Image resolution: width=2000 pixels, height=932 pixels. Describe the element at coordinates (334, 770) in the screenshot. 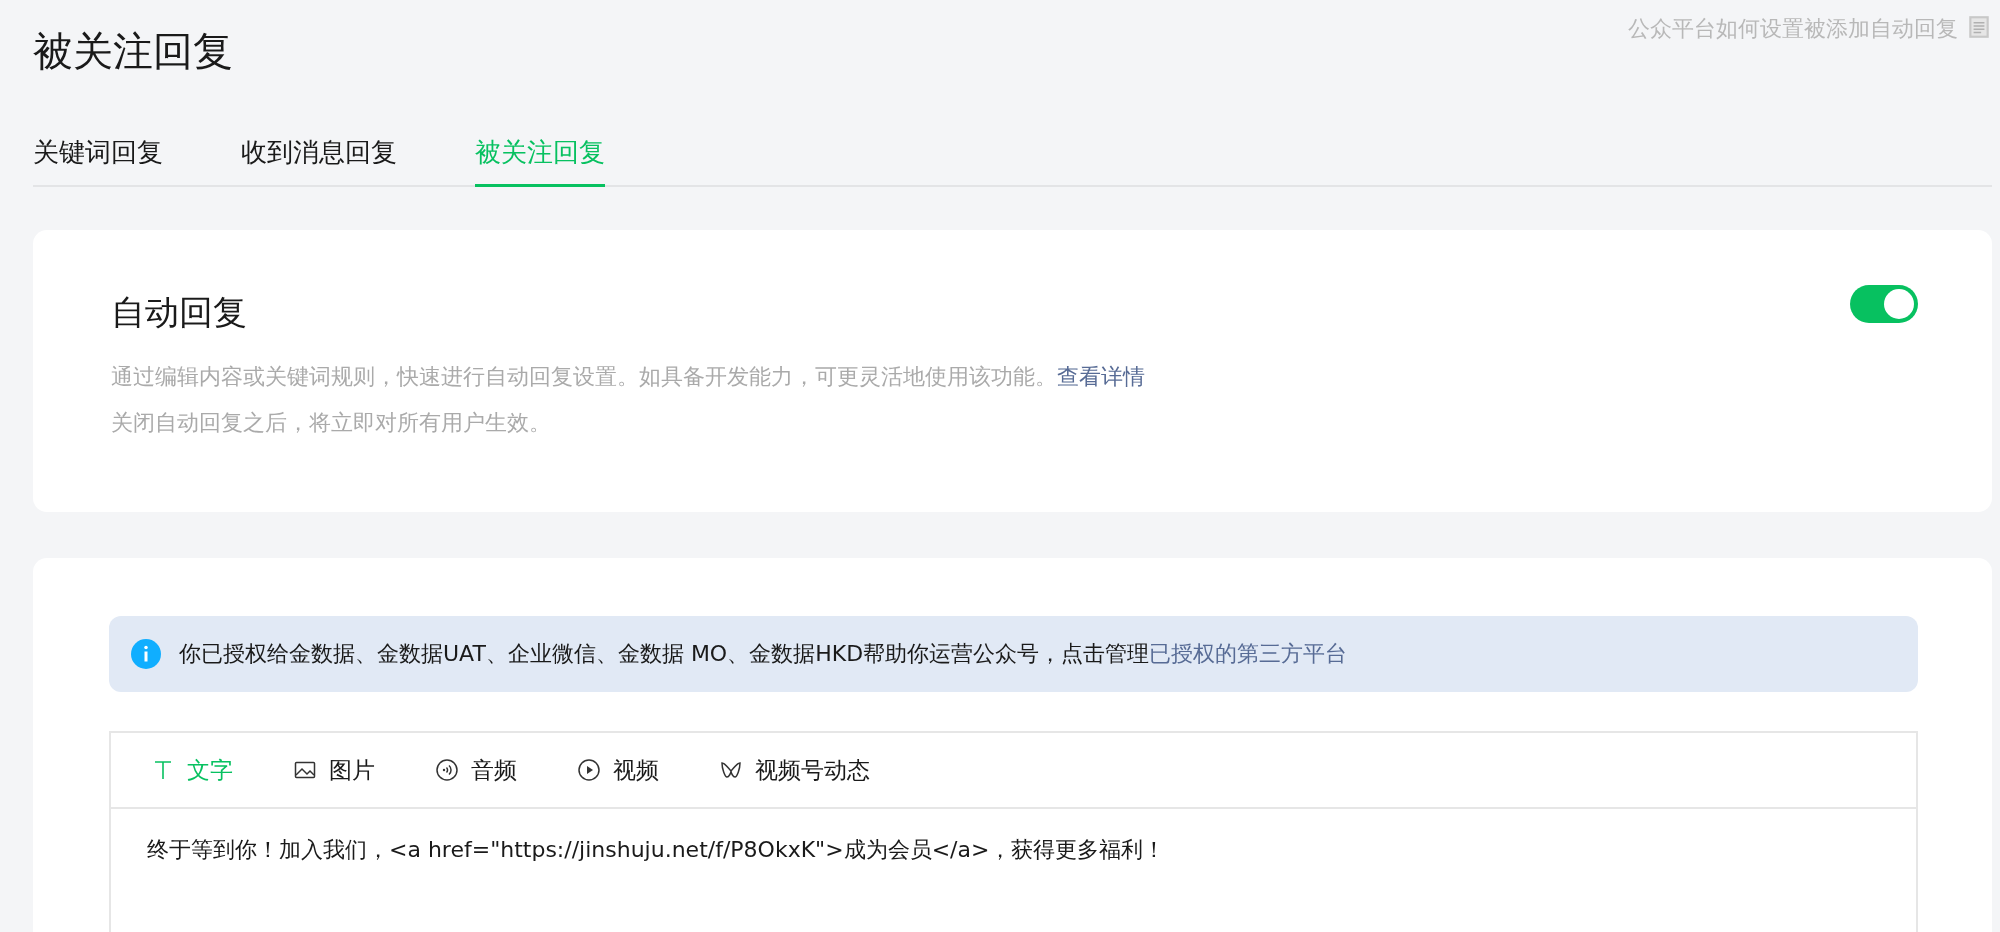

I see `media-type-tab: 图片` at that location.